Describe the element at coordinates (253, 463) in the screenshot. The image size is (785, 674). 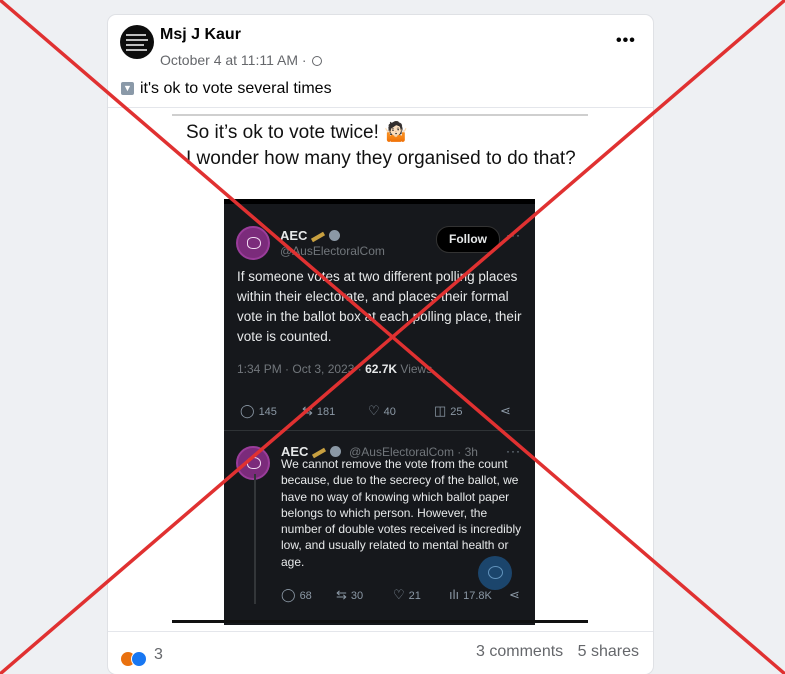
I see `reply-author-avatar` at that location.